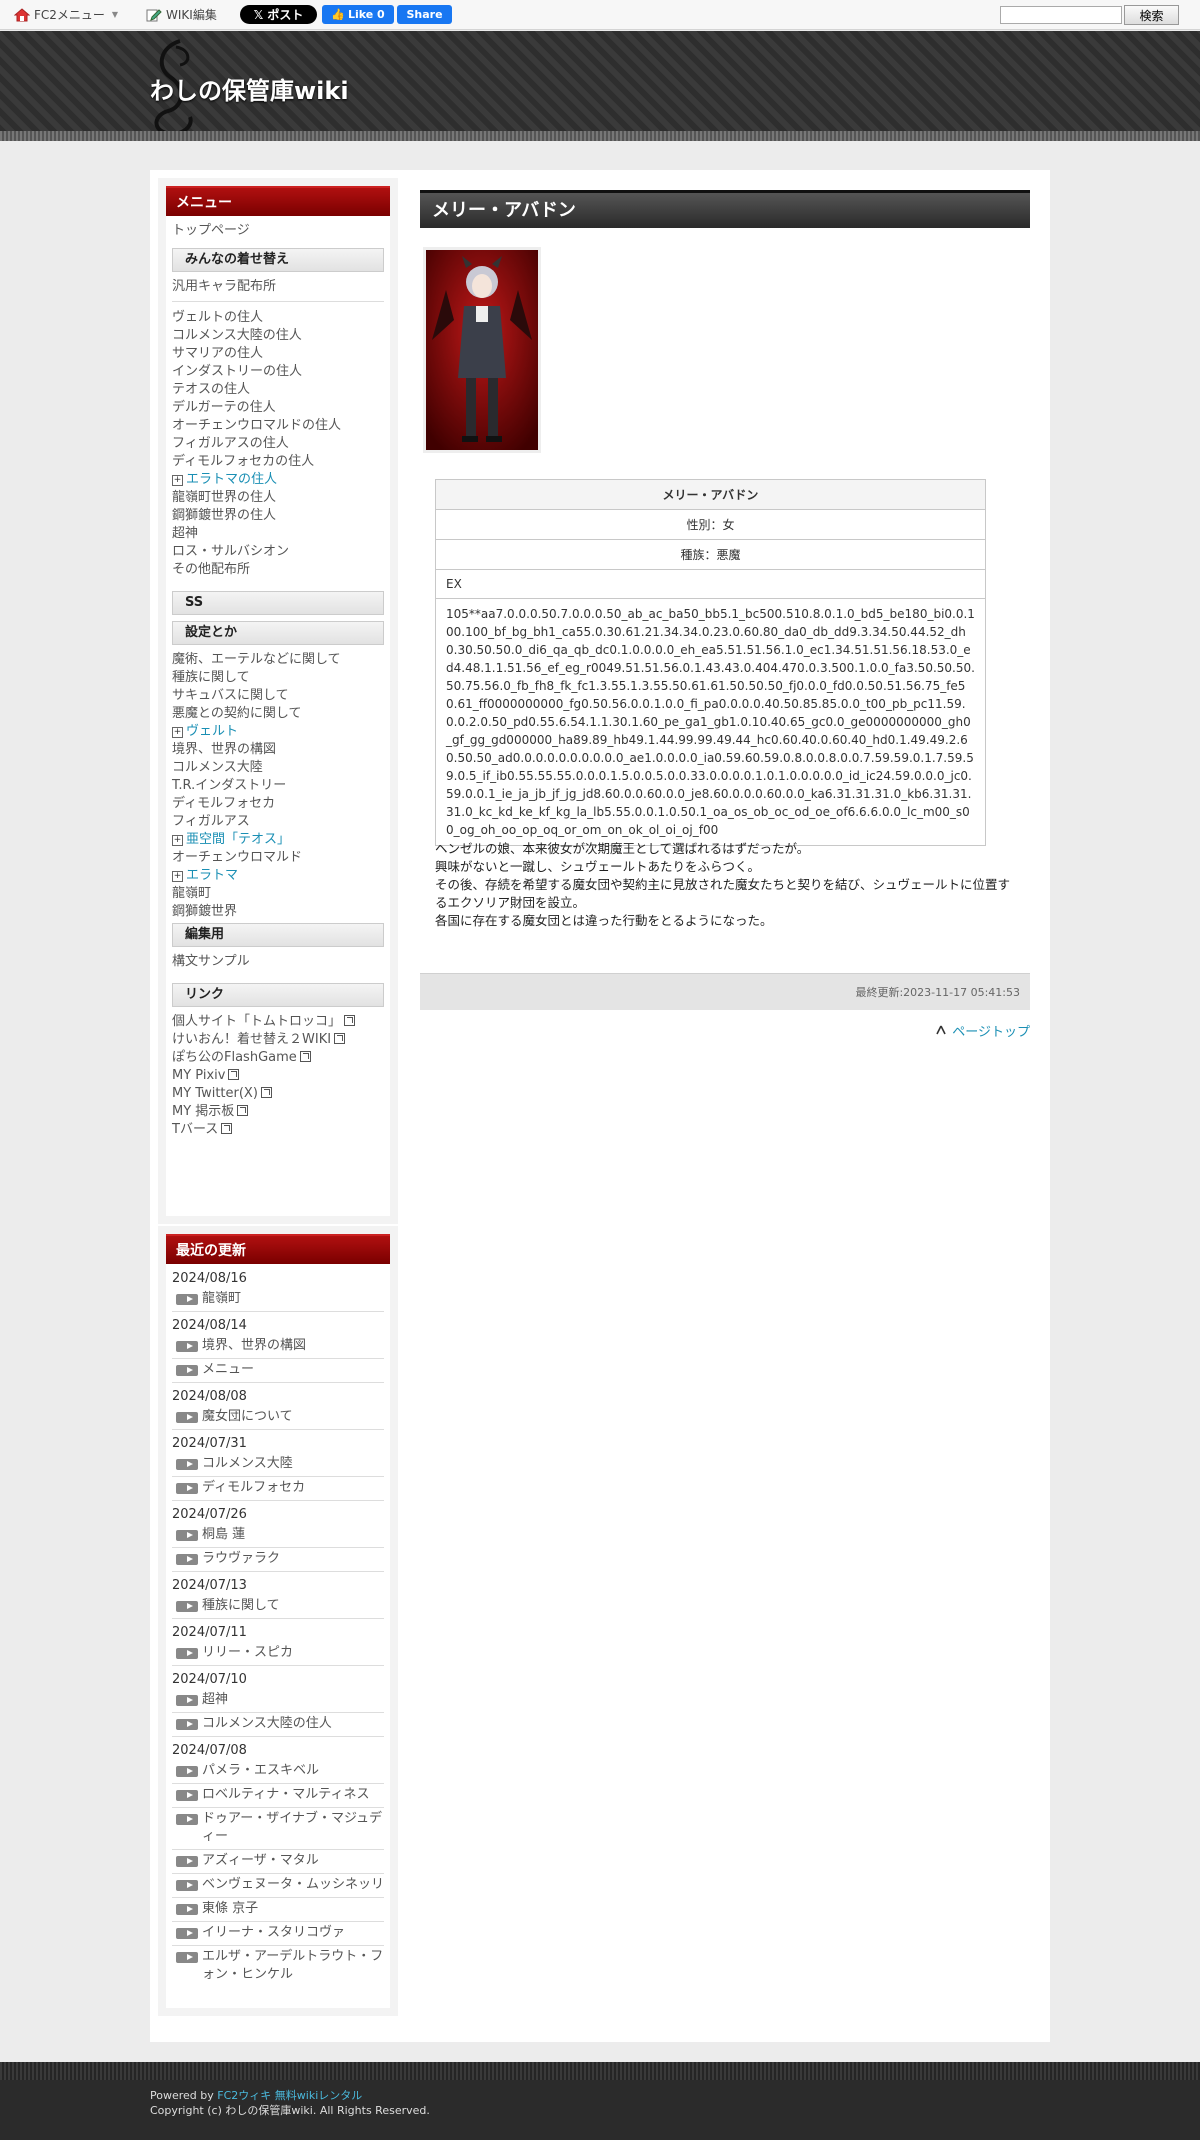  I want to click on menu-setting: 種族に関して, so click(278, 678).